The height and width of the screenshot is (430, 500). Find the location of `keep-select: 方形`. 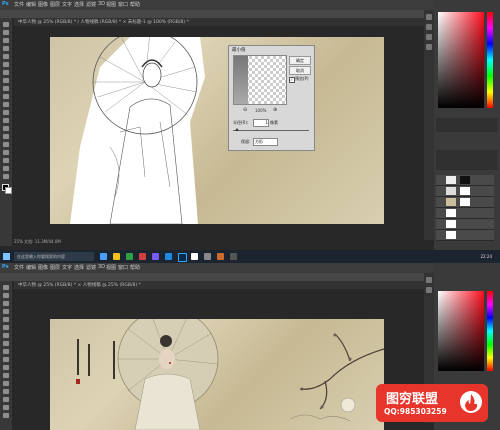

keep-select: 方形 is located at coordinates (265, 142).